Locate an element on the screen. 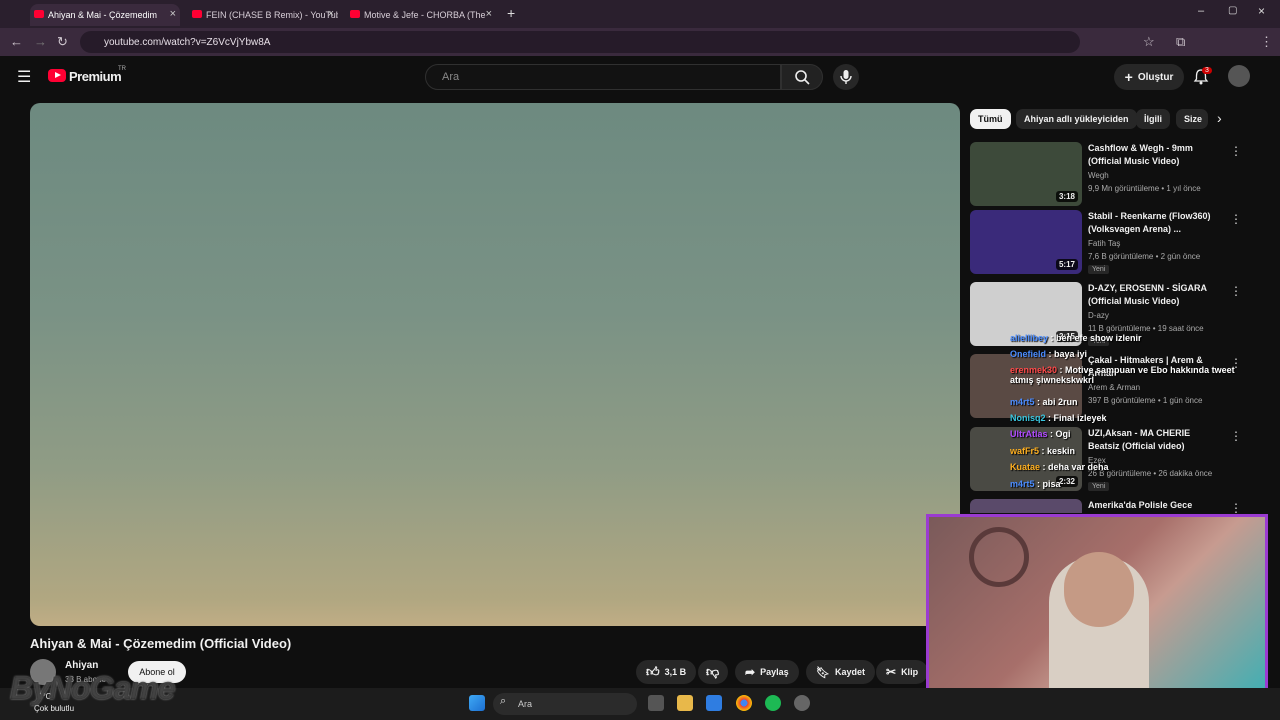  thumbs-down-icon: 👎︎ is located at coordinates (713, 671).